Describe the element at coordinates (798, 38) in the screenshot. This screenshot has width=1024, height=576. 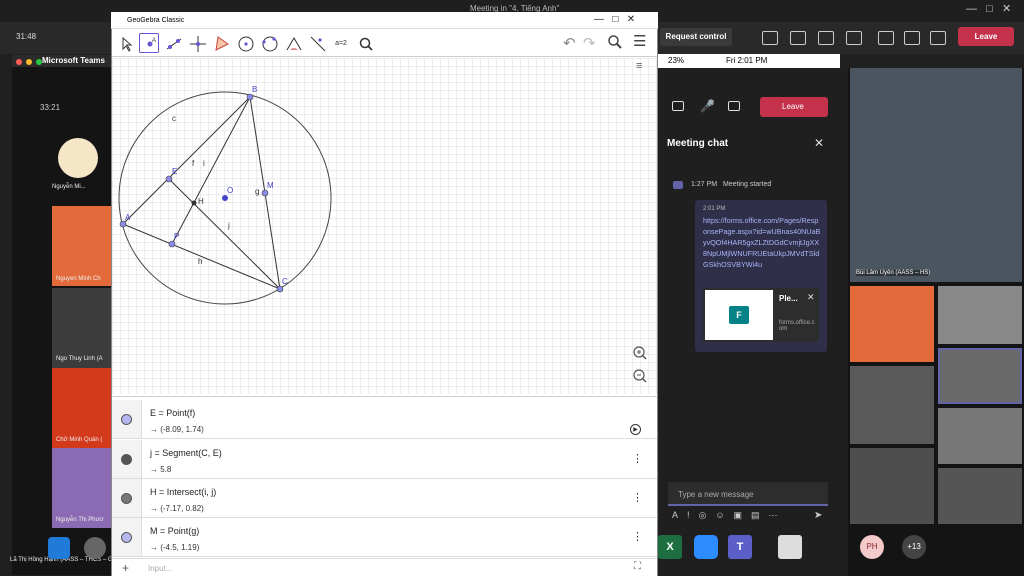
I see `chat-icon` at that location.